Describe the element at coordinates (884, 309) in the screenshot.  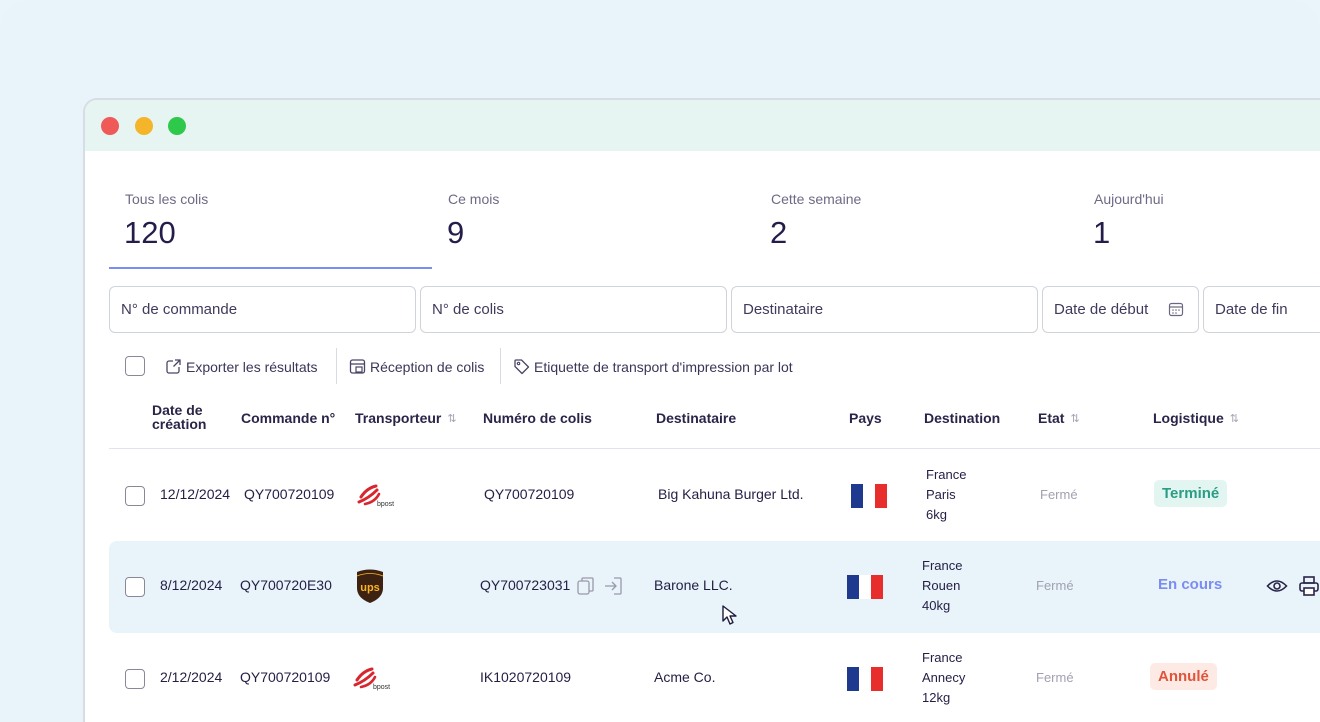
I see `recipient-input: Destinataire` at that location.